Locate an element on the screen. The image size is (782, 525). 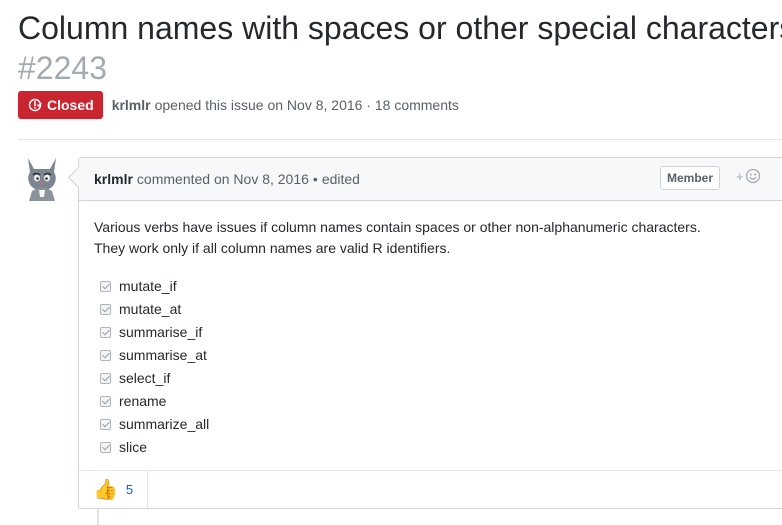
task-list-item: summarise_at is located at coordinates (441, 355).